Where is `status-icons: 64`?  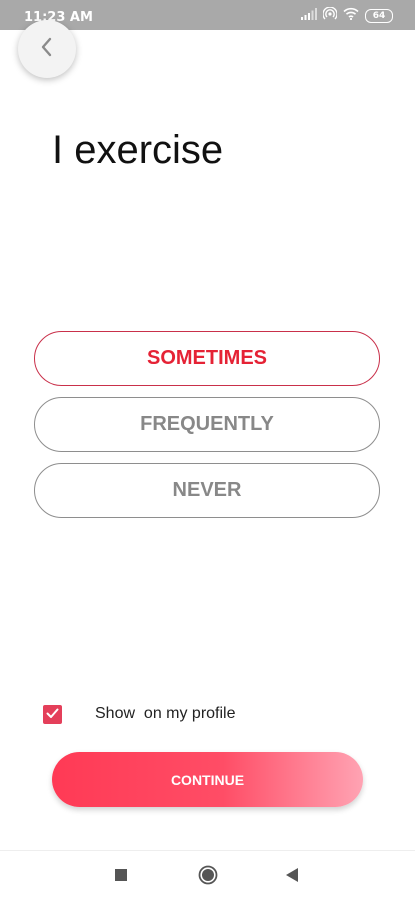
status-icons: 64 is located at coordinates (347, 15).